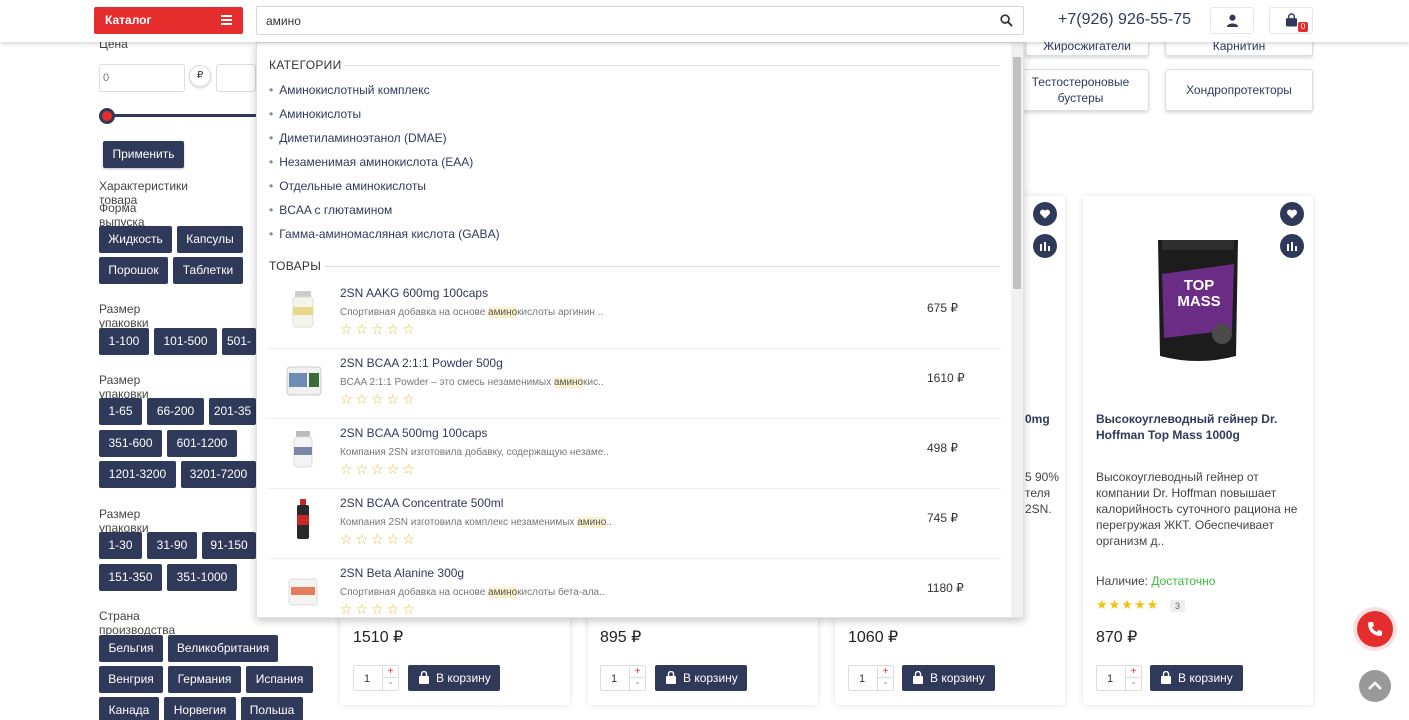  What do you see at coordinates (421, 363) in the screenshot?
I see `product-name: 2SN BCAA 2:1:1 Powder 500g` at bounding box center [421, 363].